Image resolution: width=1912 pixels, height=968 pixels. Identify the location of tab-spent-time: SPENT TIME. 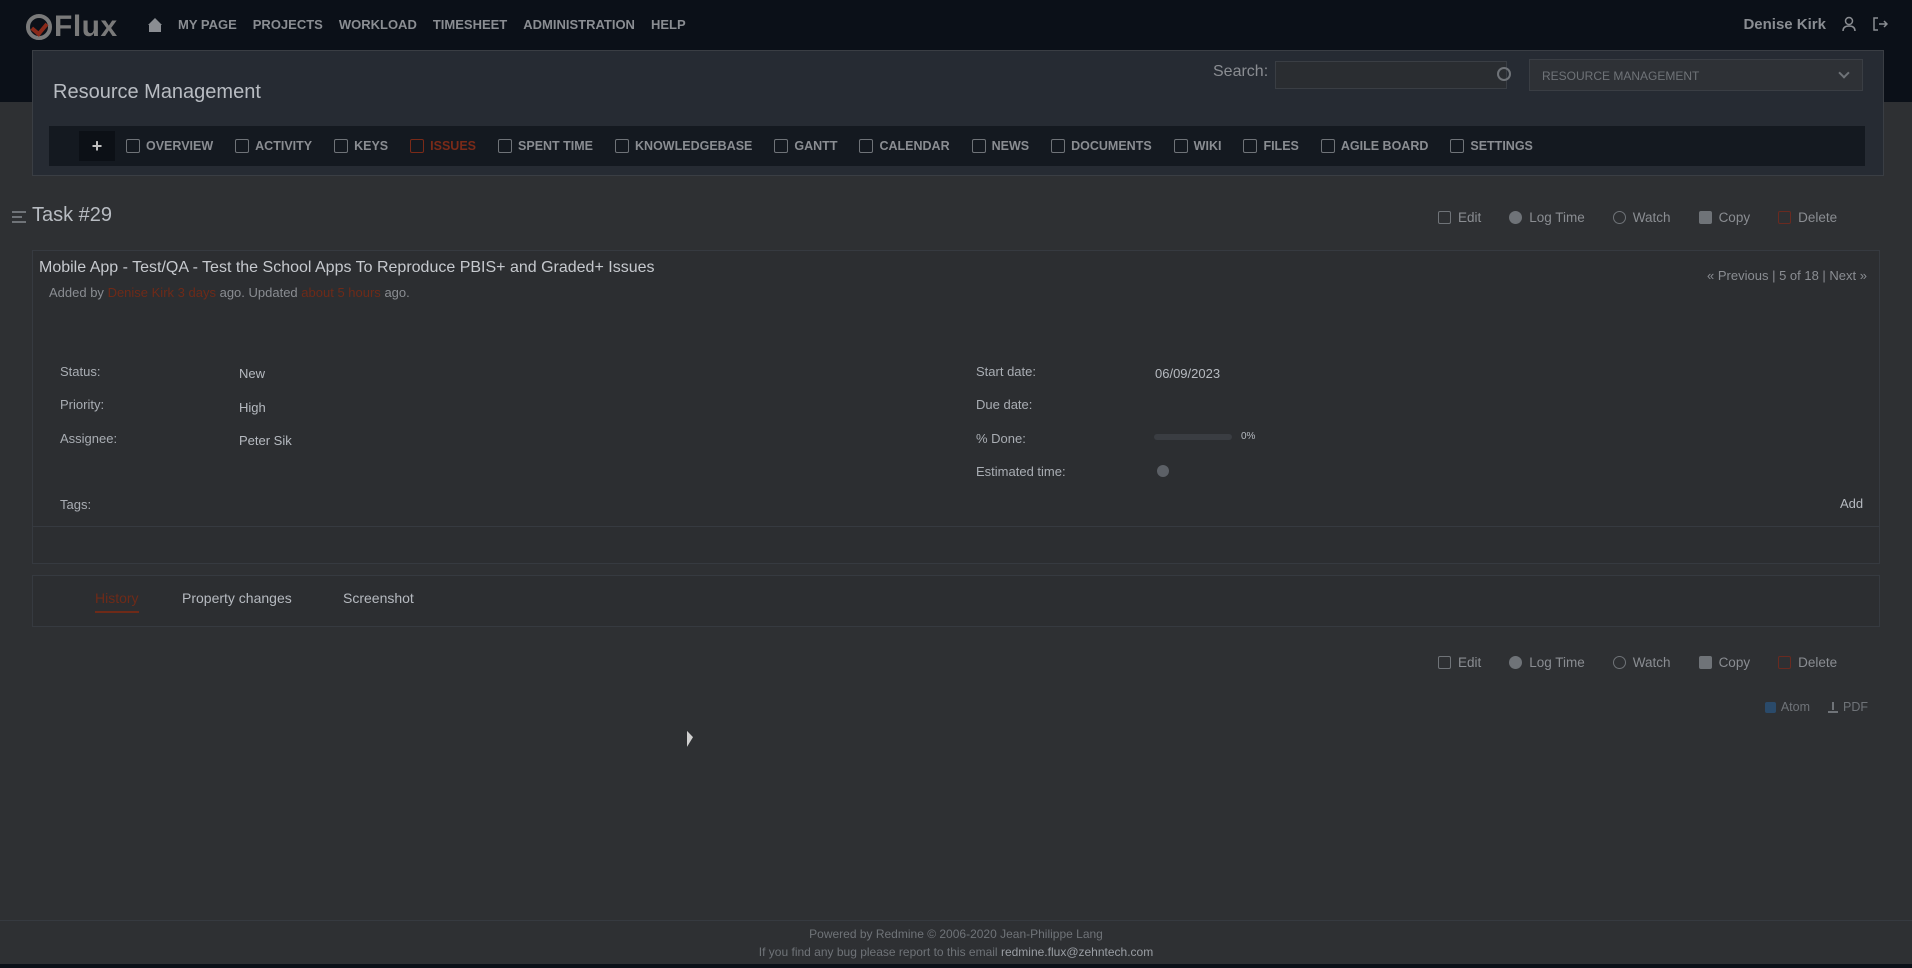
(545, 146).